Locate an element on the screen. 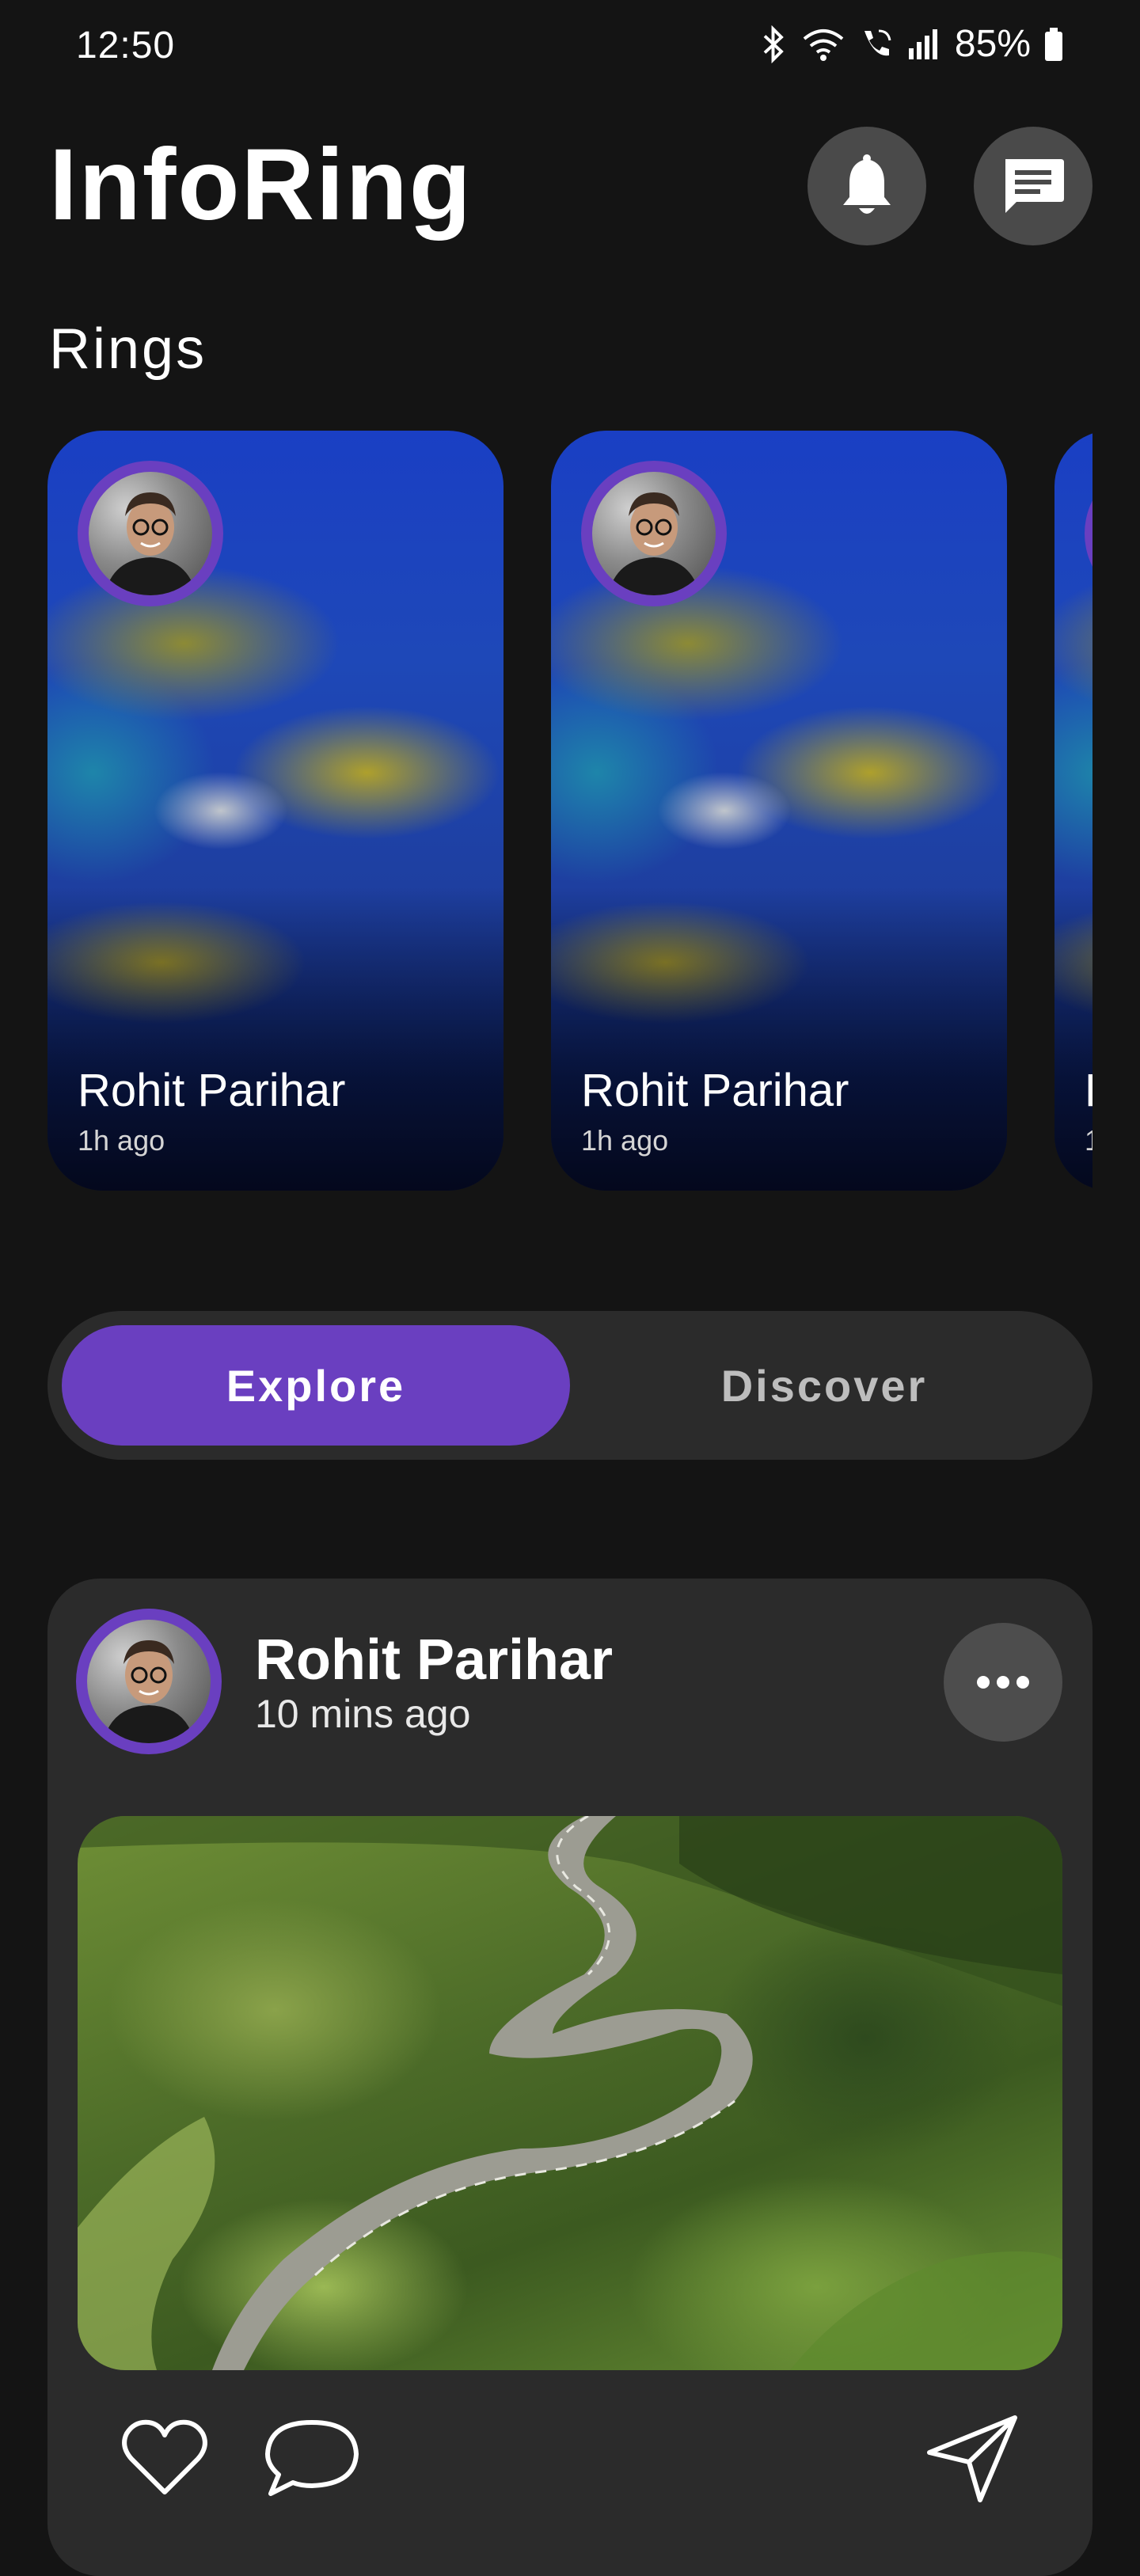  post-actions is located at coordinates (570, 2453).